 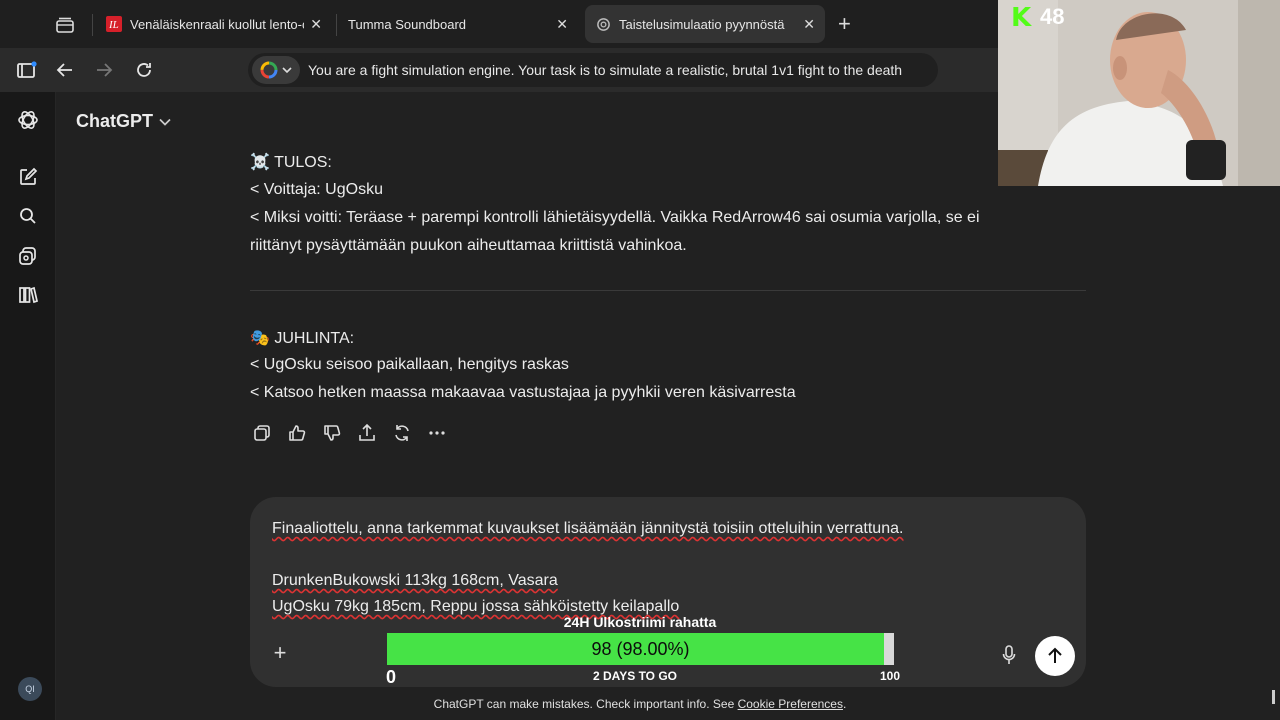 I want to click on news-favicon-icon: IL, so click(x=114, y=24).